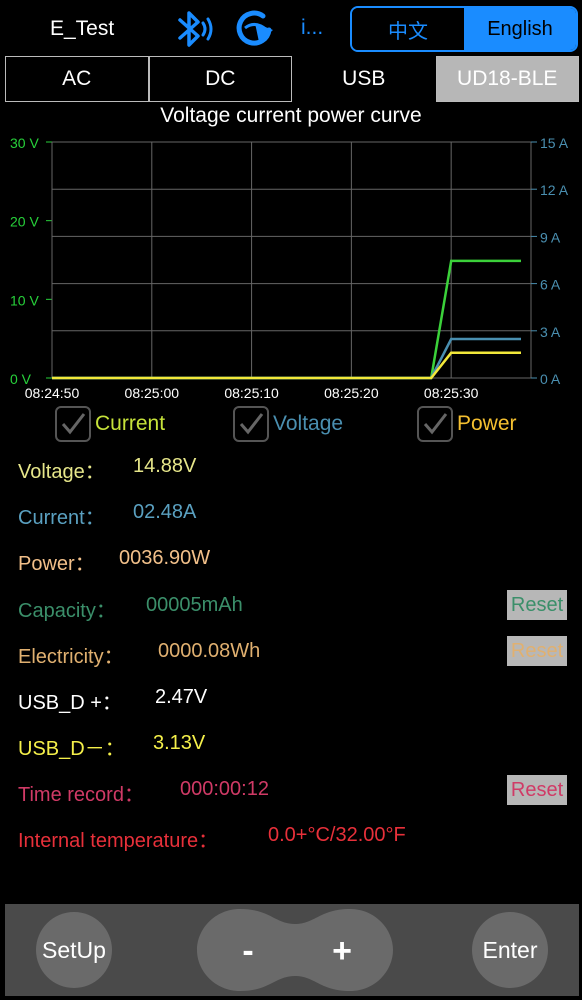 This screenshot has height=1000, width=582. I want to click on usb-dplus-reading: USB_D +： 2.47V, so click(112, 700).